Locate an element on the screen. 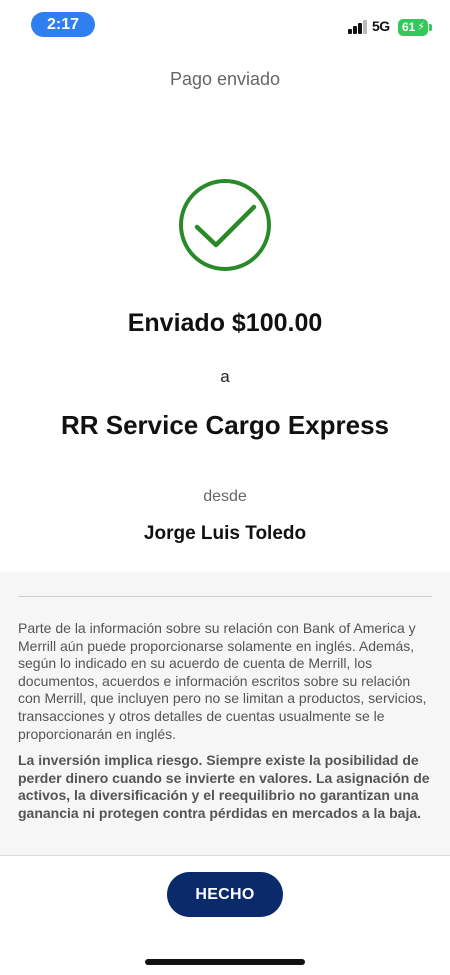 The width and height of the screenshot is (450, 975). signal-icon is located at coordinates (358, 27).